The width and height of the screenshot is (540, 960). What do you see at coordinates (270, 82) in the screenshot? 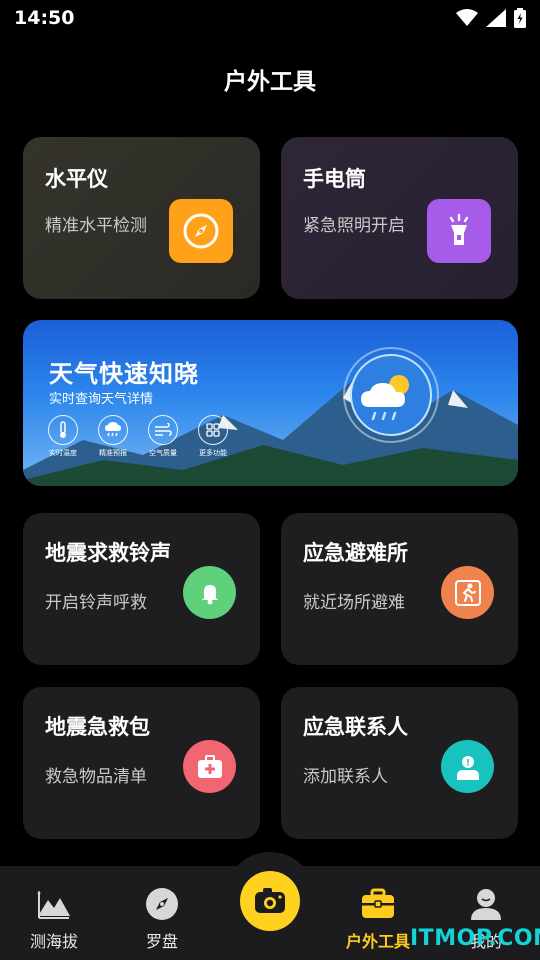
I see `page-title: 户外工具` at bounding box center [270, 82].